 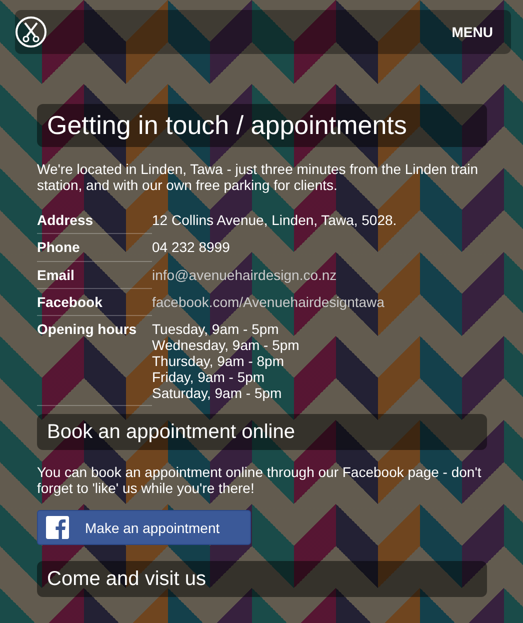 What do you see at coordinates (244, 274) in the screenshot?
I see `detail-link: info@avenuehairdesign.co.nz` at bounding box center [244, 274].